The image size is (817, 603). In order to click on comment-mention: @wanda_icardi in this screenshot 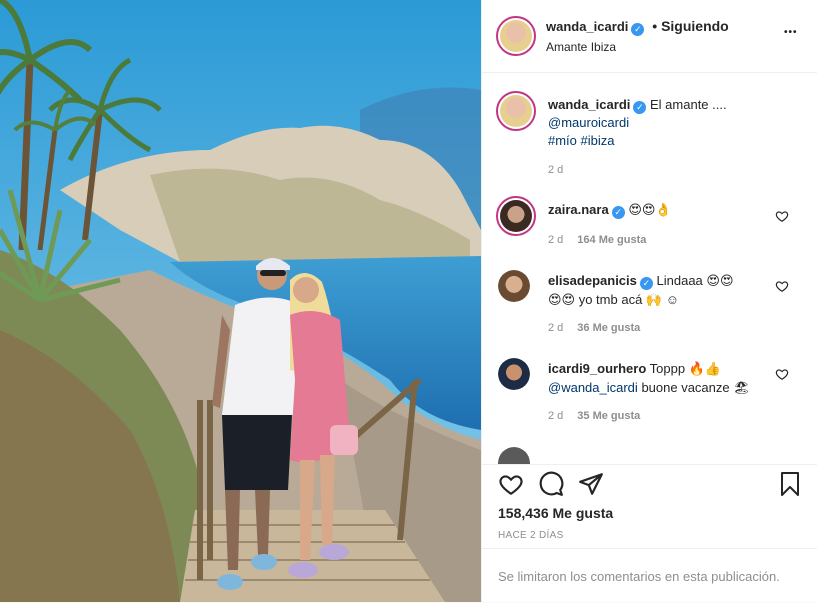, I will do `click(593, 387)`.